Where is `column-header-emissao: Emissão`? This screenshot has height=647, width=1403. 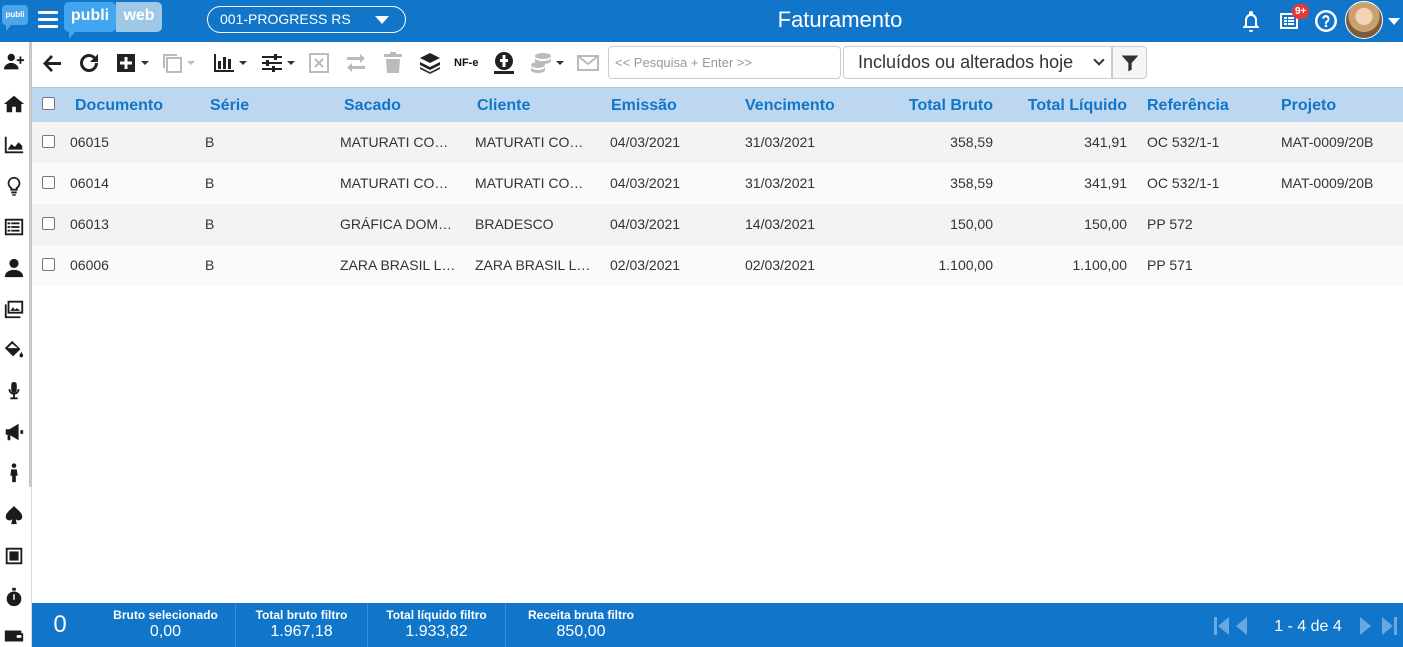
column-header-emissao: Emissão is located at coordinates (644, 105).